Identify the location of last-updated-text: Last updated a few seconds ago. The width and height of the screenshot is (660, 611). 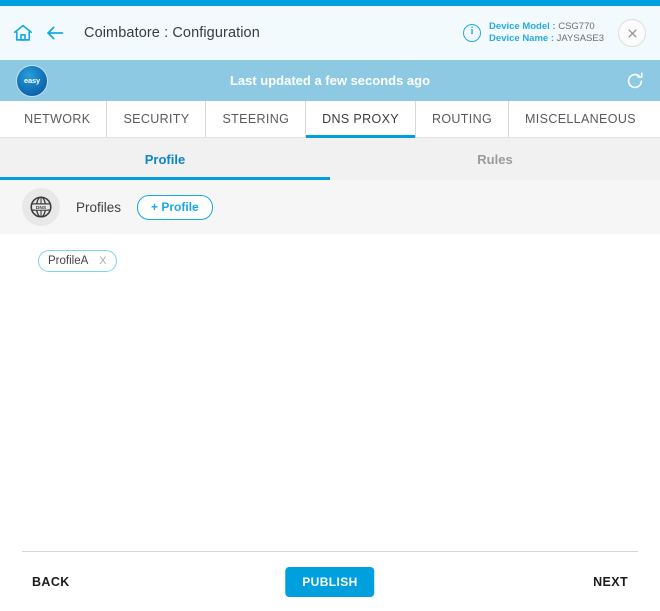
(330, 80).